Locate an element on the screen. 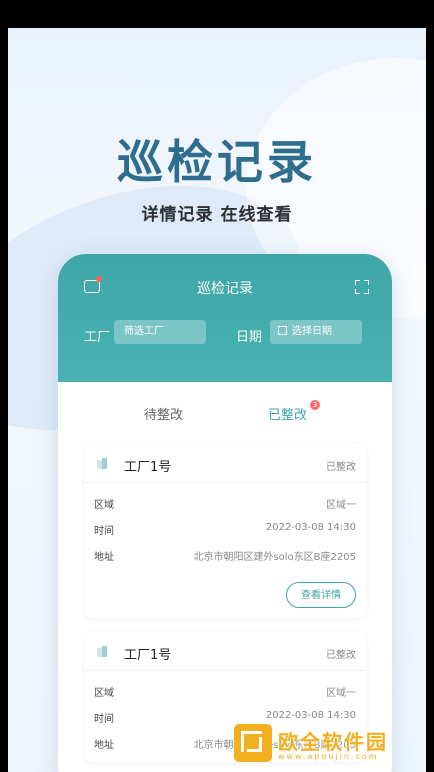  hero-subtitle: 详情记录 在线查看 is located at coordinates (217, 215).